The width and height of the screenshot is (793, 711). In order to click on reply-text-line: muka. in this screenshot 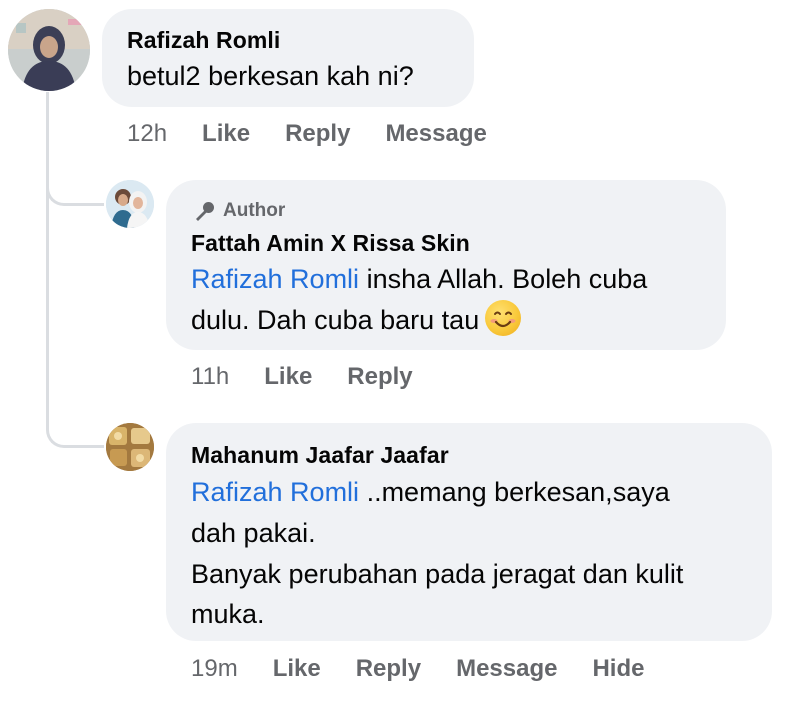, I will do `click(228, 614)`.